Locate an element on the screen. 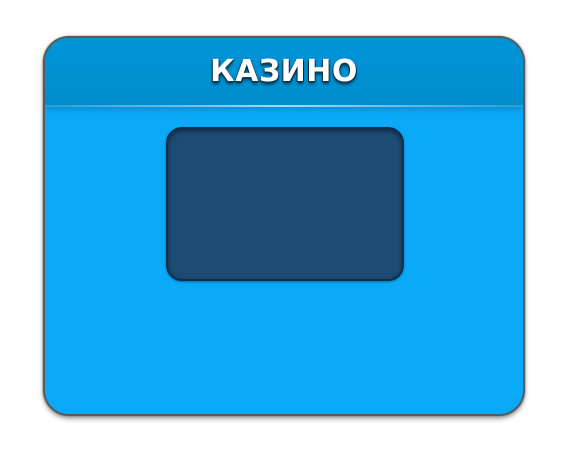 The height and width of the screenshot is (450, 570). panel-title: КАЗИНО is located at coordinates (284, 71).